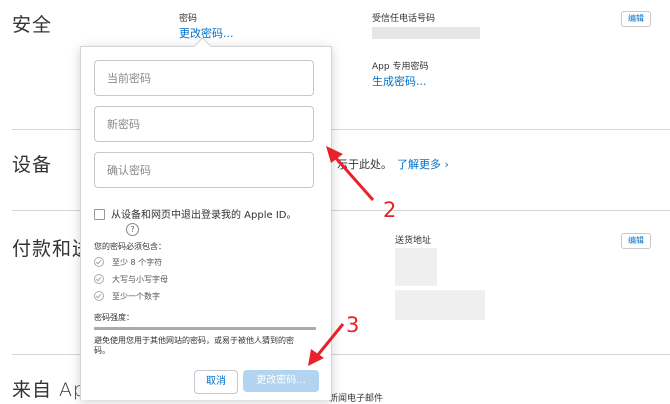 The width and height of the screenshot is (670, 404). Describe the element at coordinates (32, 25) in the screenshot. I see `security-section-title: 安全` at that location.